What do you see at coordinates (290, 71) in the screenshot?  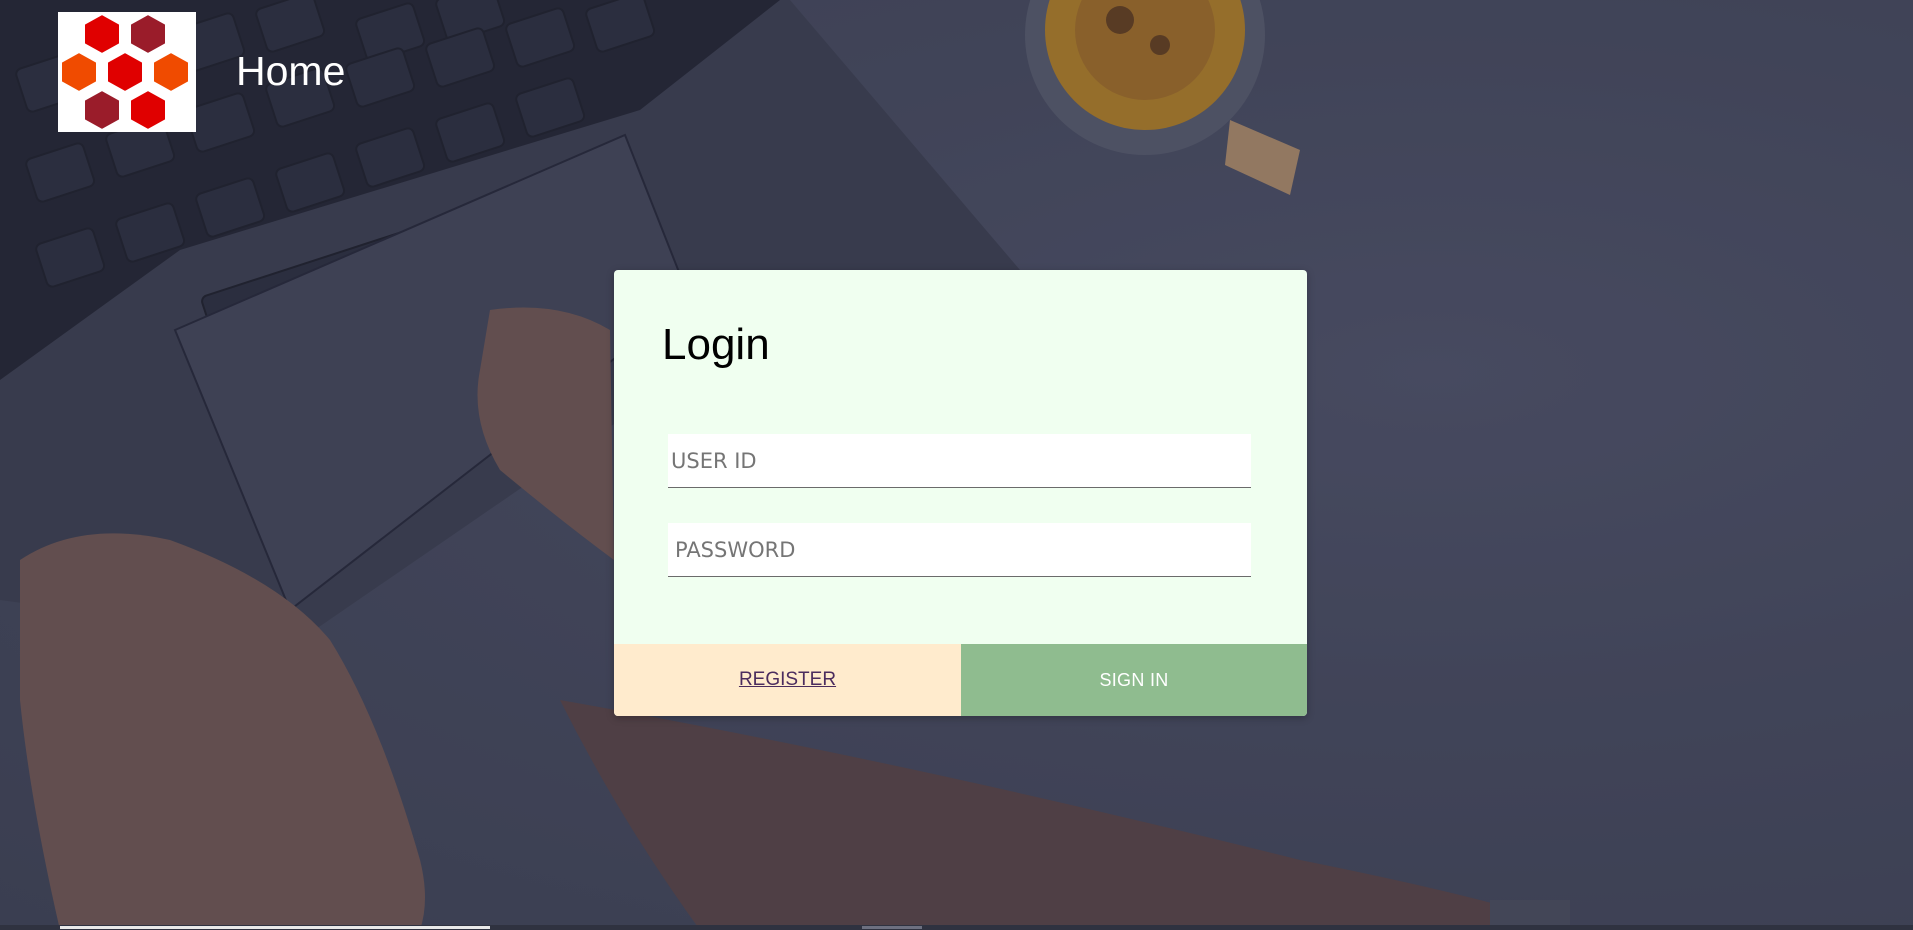 I see `home-title: Home` at bounding box center [290, 71].